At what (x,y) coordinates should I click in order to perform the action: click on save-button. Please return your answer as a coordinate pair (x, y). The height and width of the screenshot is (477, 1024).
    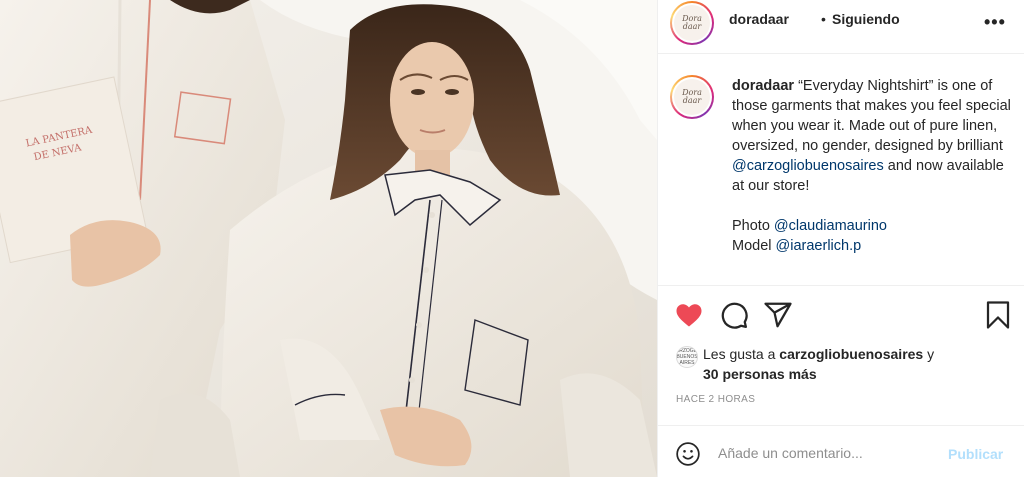
    Looking at the image, I should click on (998, 315).